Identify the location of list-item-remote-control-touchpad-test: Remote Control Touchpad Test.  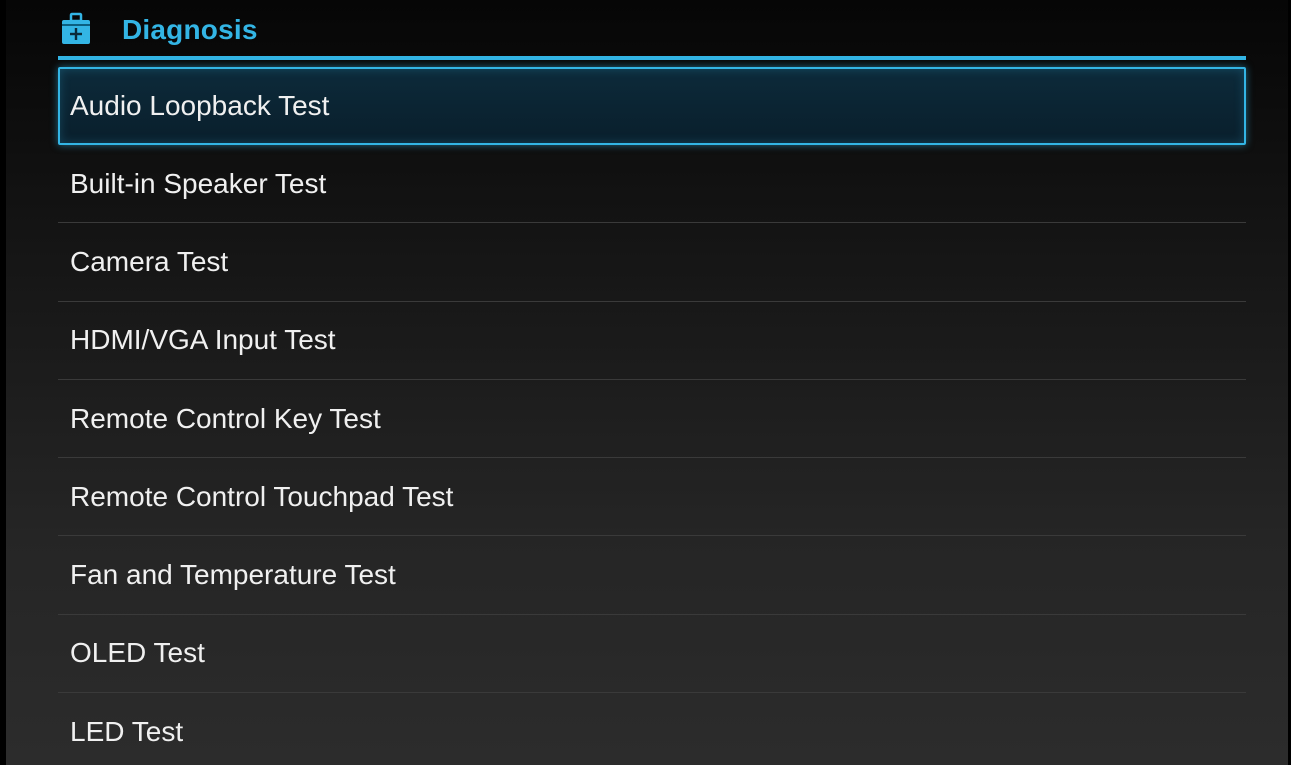
(652, 497).